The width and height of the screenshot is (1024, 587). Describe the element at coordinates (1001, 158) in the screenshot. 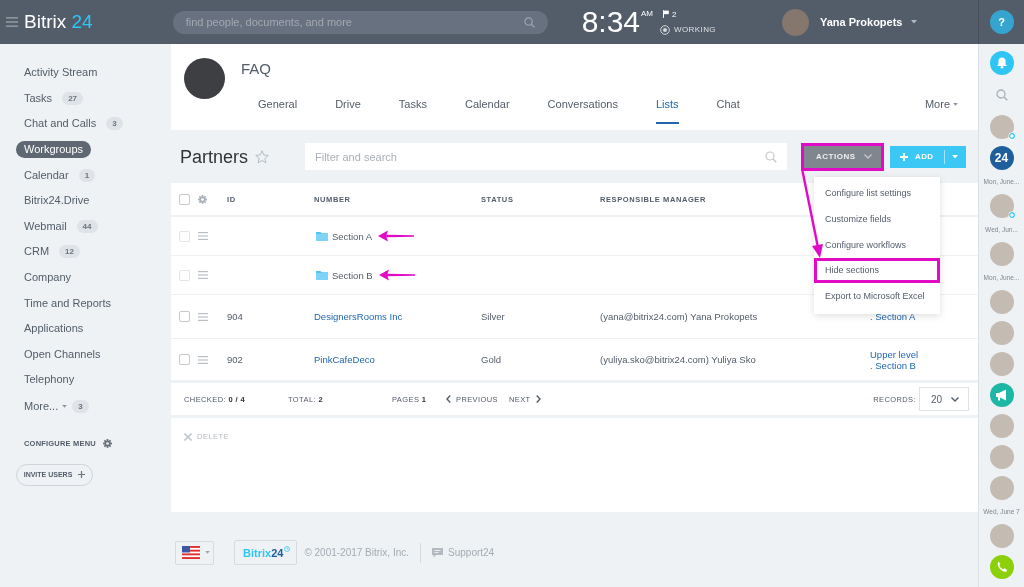

I see `chat-avatar: 24` at that location.